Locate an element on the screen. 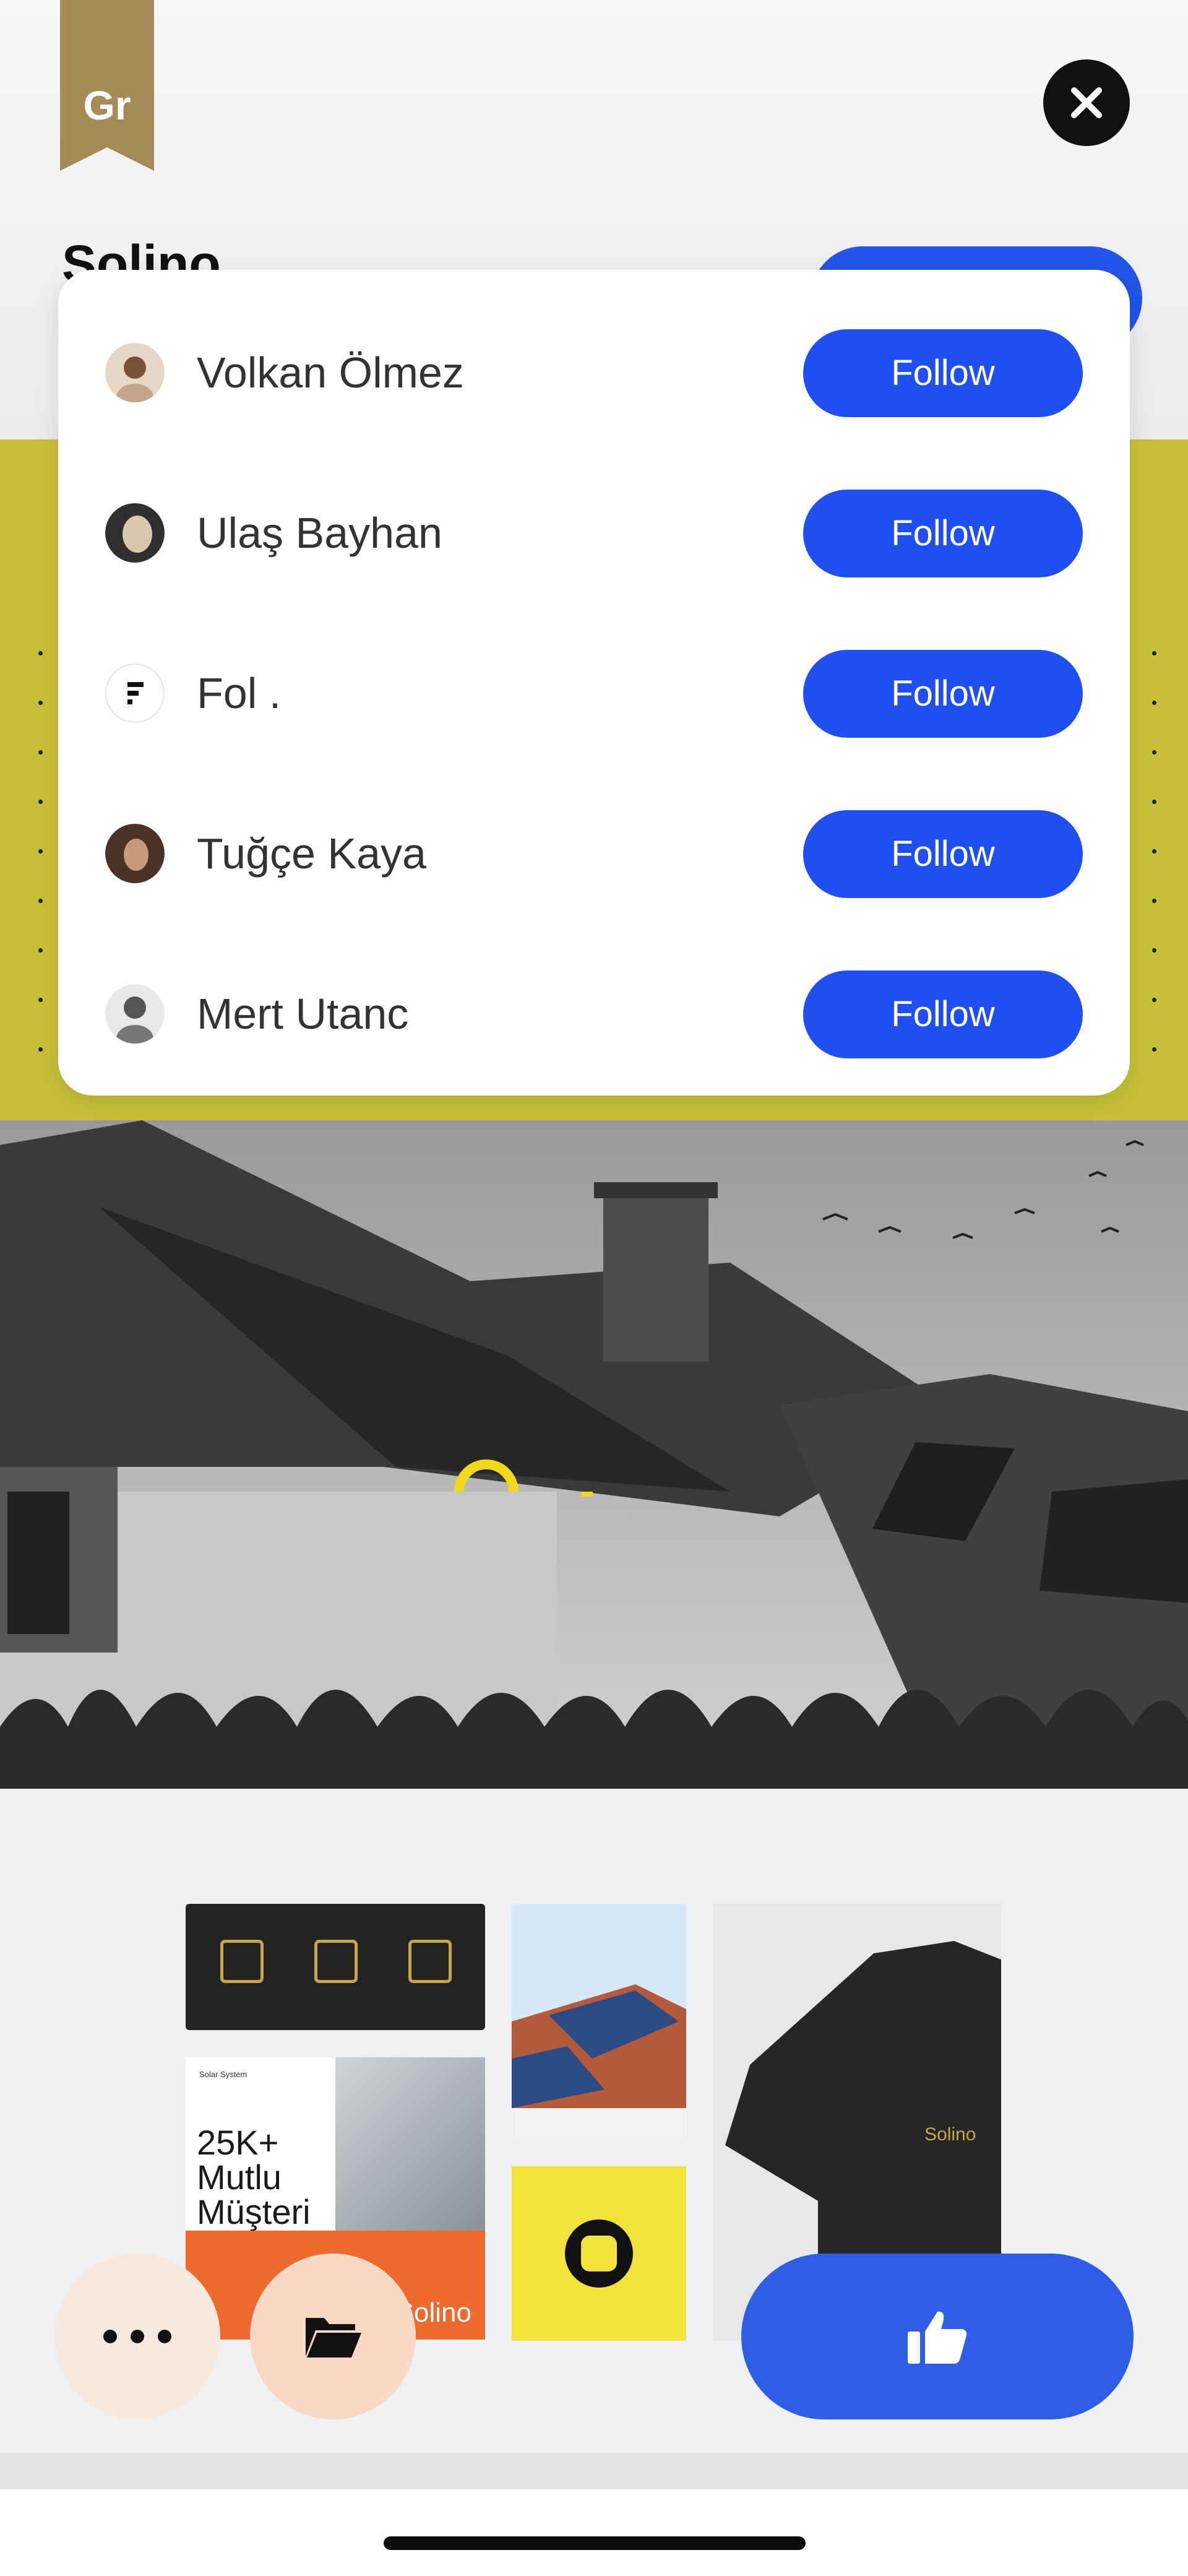  close-icon is located at coordinates (1086, 102).